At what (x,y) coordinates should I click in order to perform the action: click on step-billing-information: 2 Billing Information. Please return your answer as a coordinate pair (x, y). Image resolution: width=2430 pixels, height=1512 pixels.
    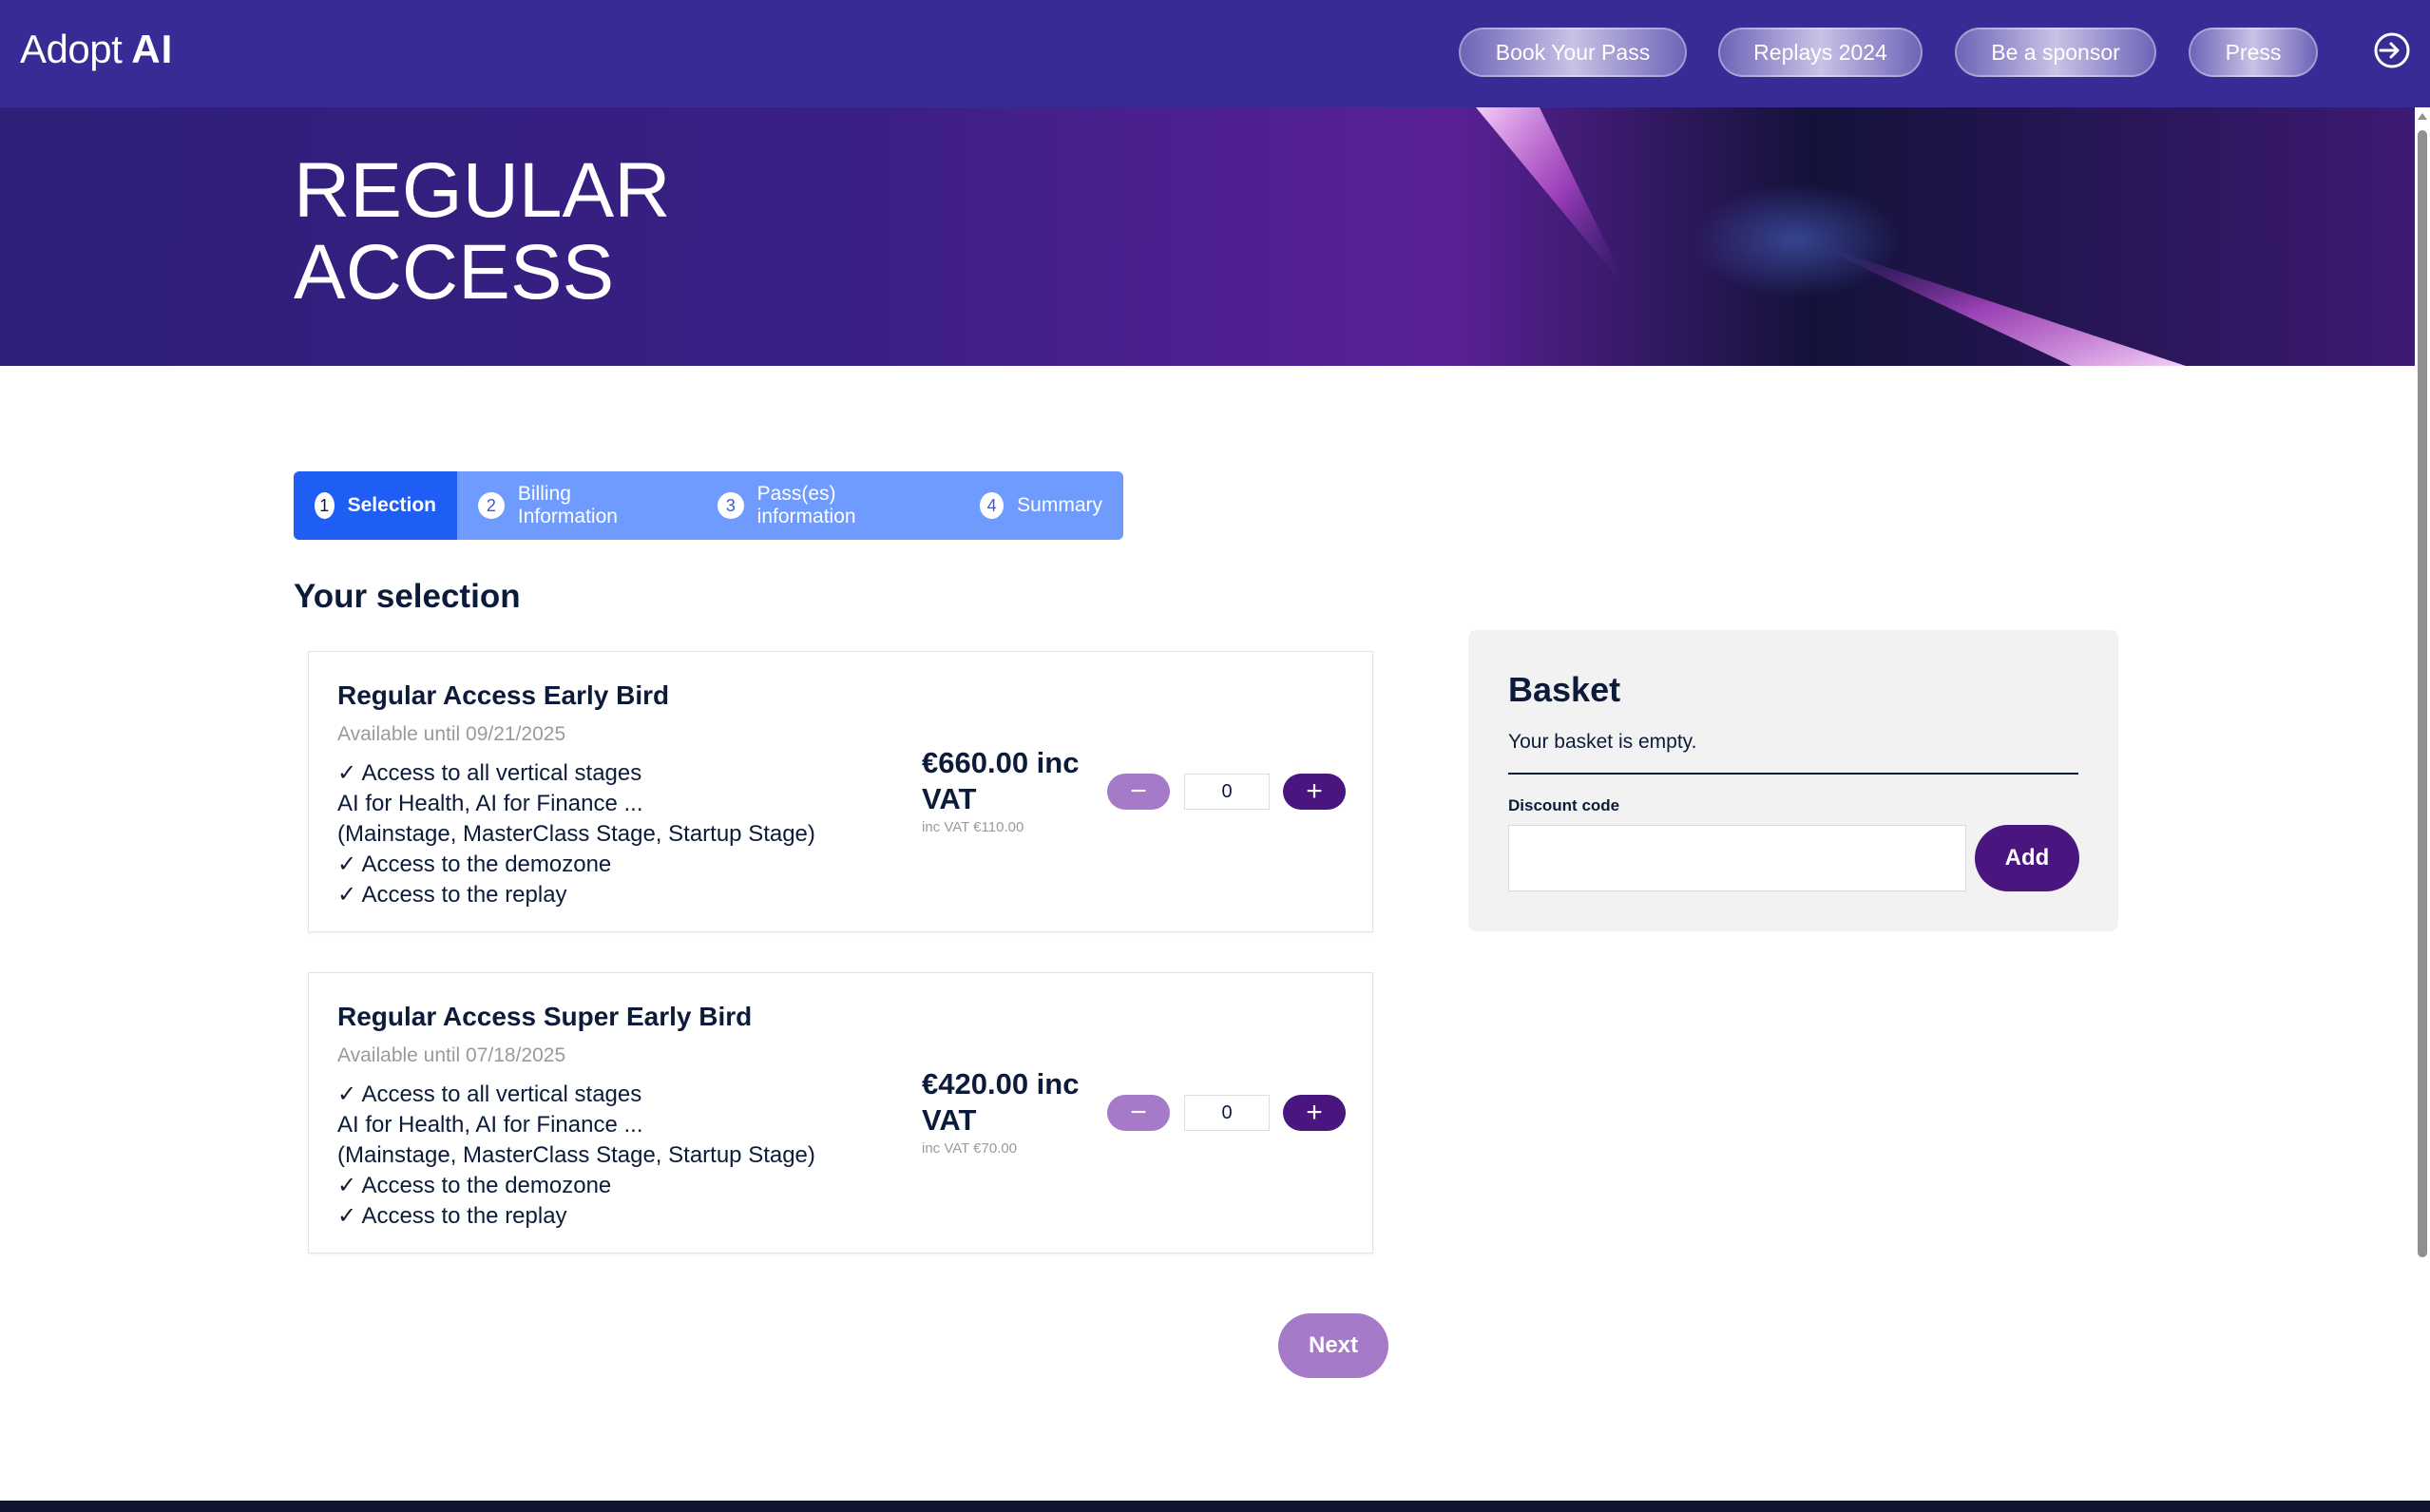
    Looking at the image, I should click on (577, 505).